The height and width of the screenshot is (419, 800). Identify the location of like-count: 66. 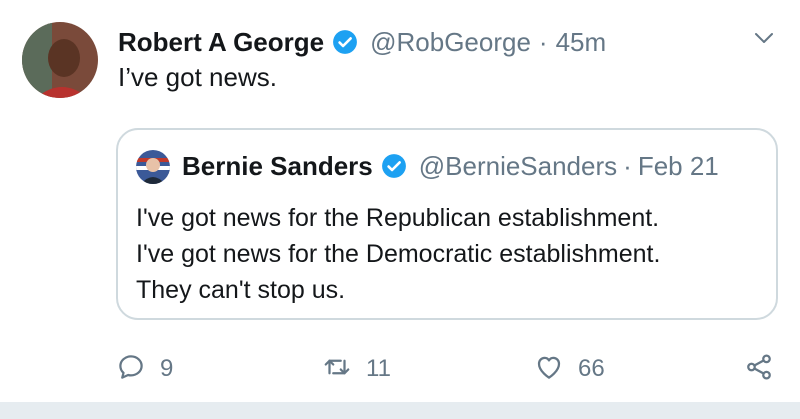
(591, 368).